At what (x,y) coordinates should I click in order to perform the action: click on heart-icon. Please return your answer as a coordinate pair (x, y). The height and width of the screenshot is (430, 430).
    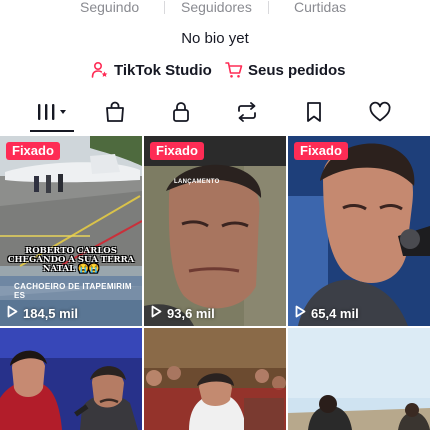
    Looking at the image, I should click on (380, 114).